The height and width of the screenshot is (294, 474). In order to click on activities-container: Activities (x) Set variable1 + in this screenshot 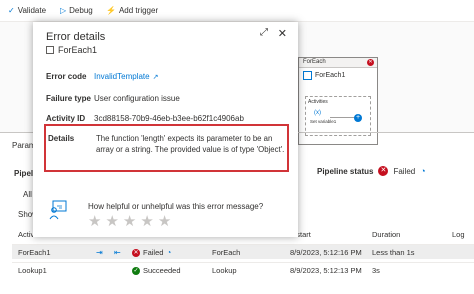, I will do `click(338, 116)`.